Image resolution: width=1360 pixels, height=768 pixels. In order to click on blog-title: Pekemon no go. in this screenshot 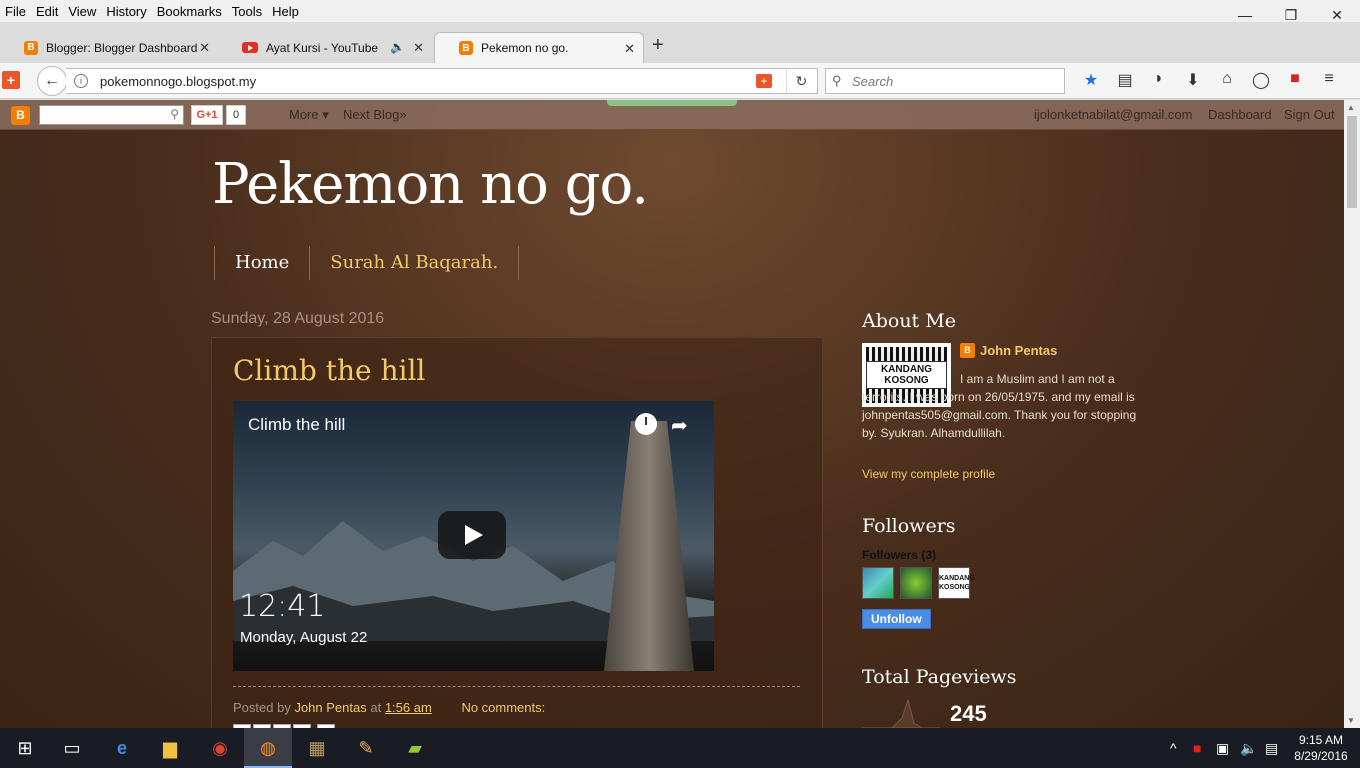, I will do `click(430, 184)`.